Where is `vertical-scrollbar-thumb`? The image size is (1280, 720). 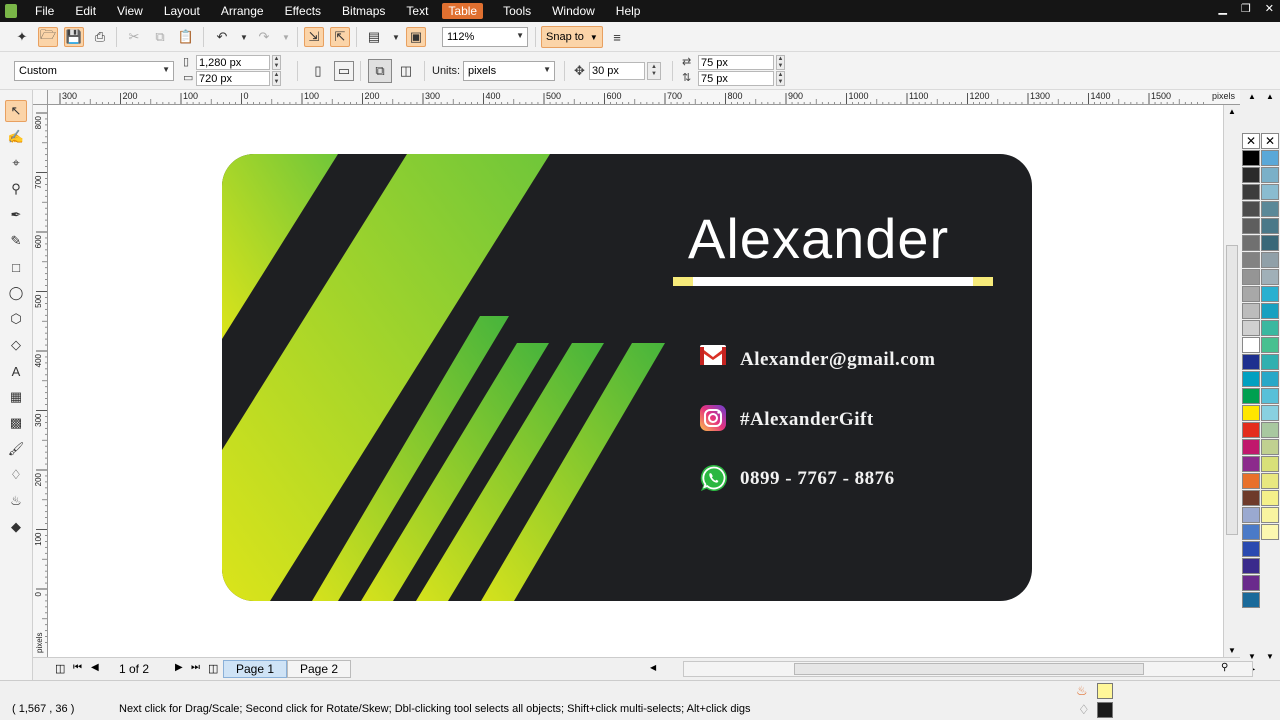
vertical-scrollbar-thumb is located at coordinates (1232, 390).